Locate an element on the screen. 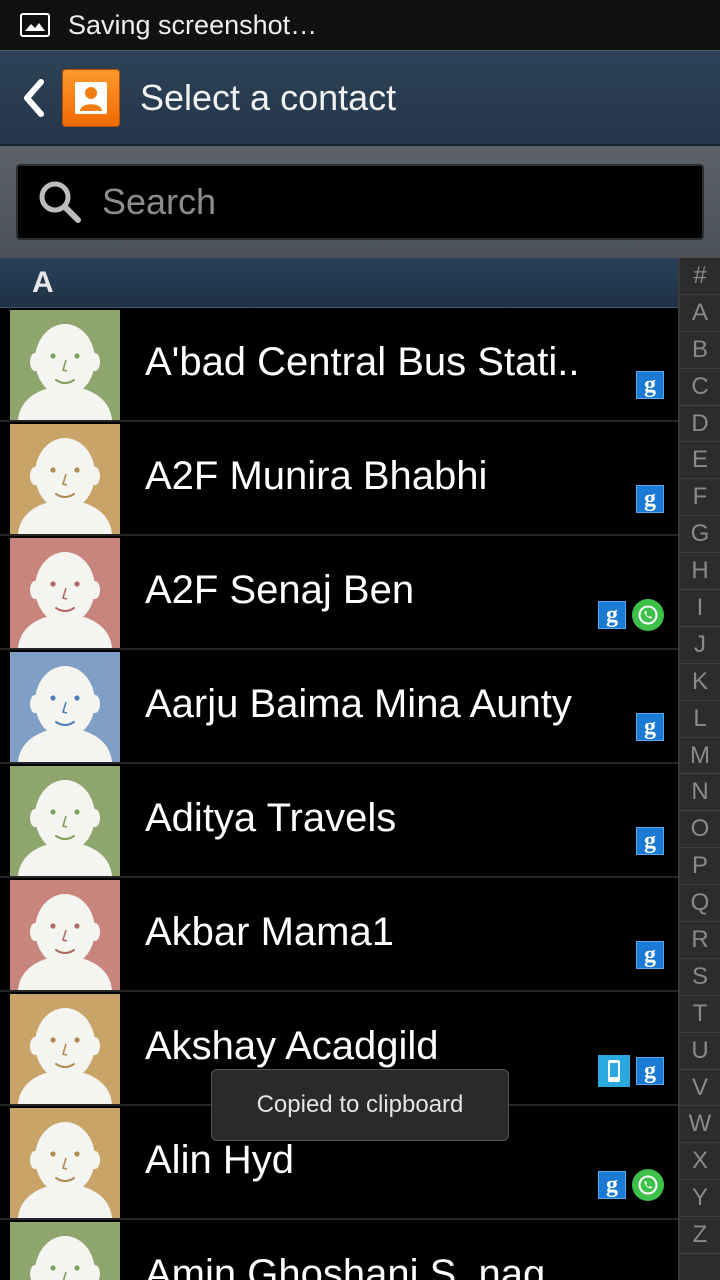 This screenshot has width=720, height=1280. search-bar is located at coordinates (360, 202).